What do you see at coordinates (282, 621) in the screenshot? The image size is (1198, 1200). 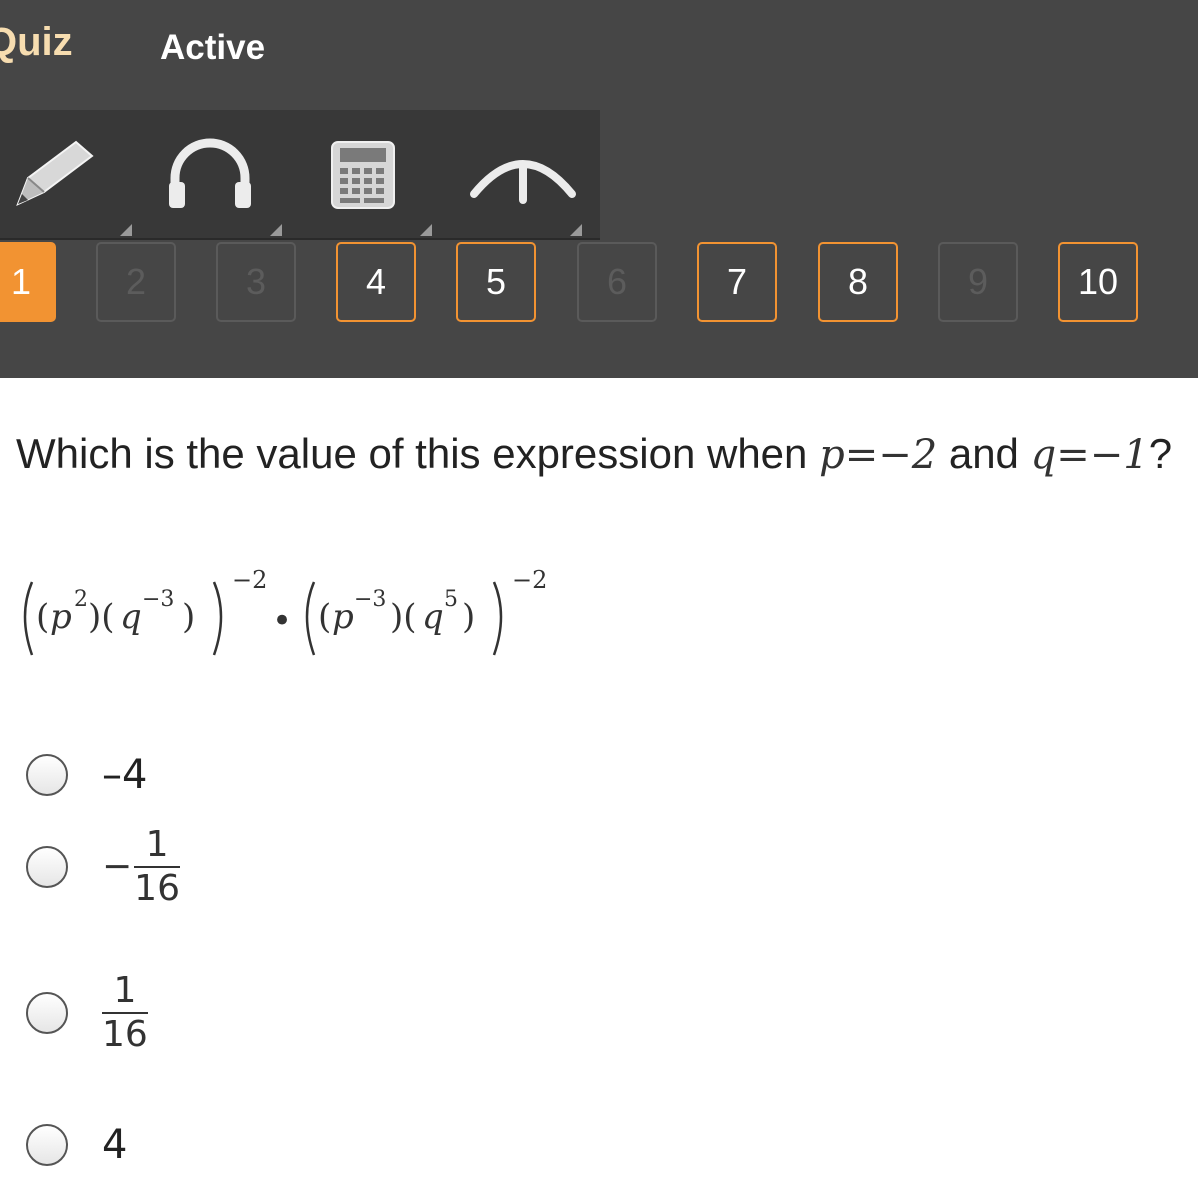 I see `expr-operator: •` at bounding box center [282, 621].